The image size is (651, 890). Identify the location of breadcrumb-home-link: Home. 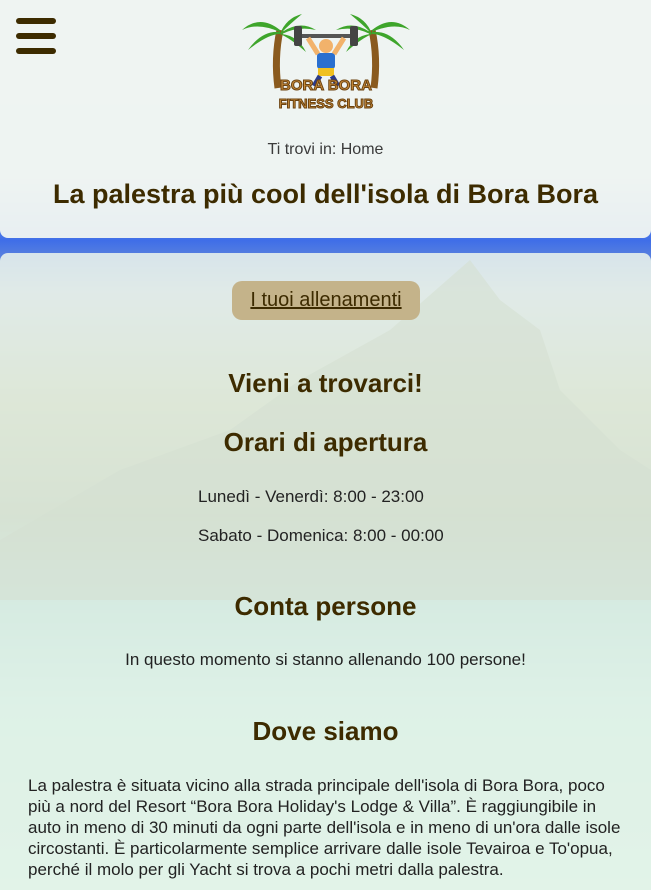
(362, 149).